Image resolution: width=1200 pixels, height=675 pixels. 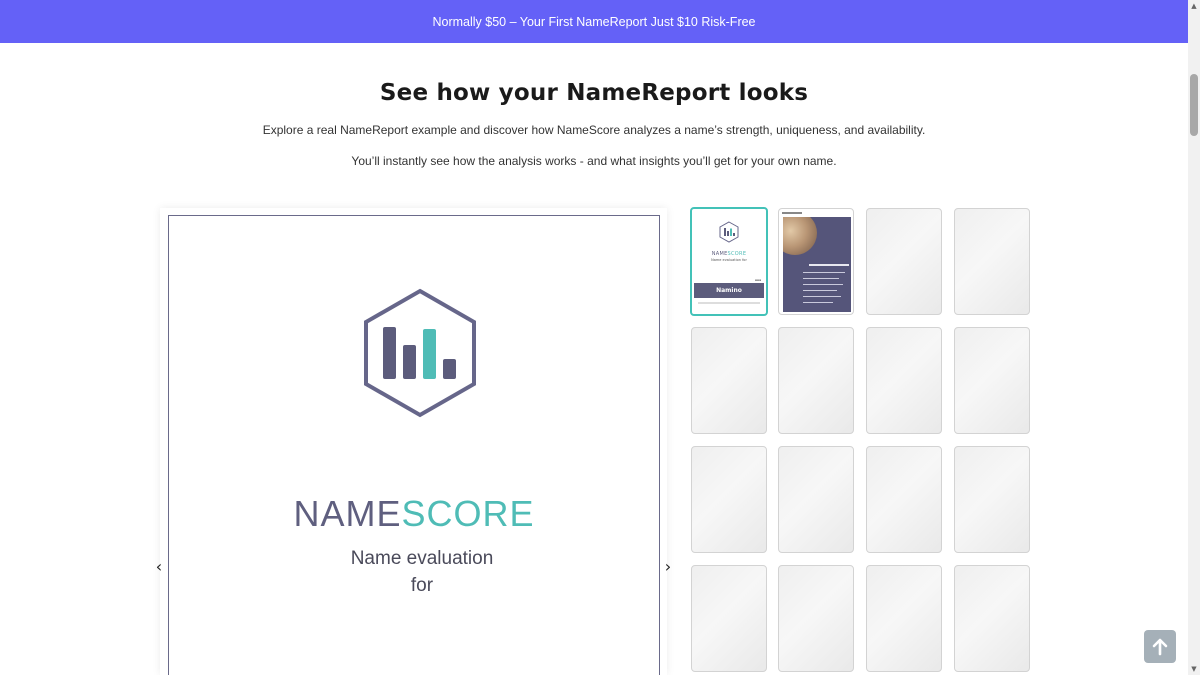 What do you see at coordinates (159, 566) in the screenshot?
I see `previous-page-button: ‹` at bounding box center [159, 566].